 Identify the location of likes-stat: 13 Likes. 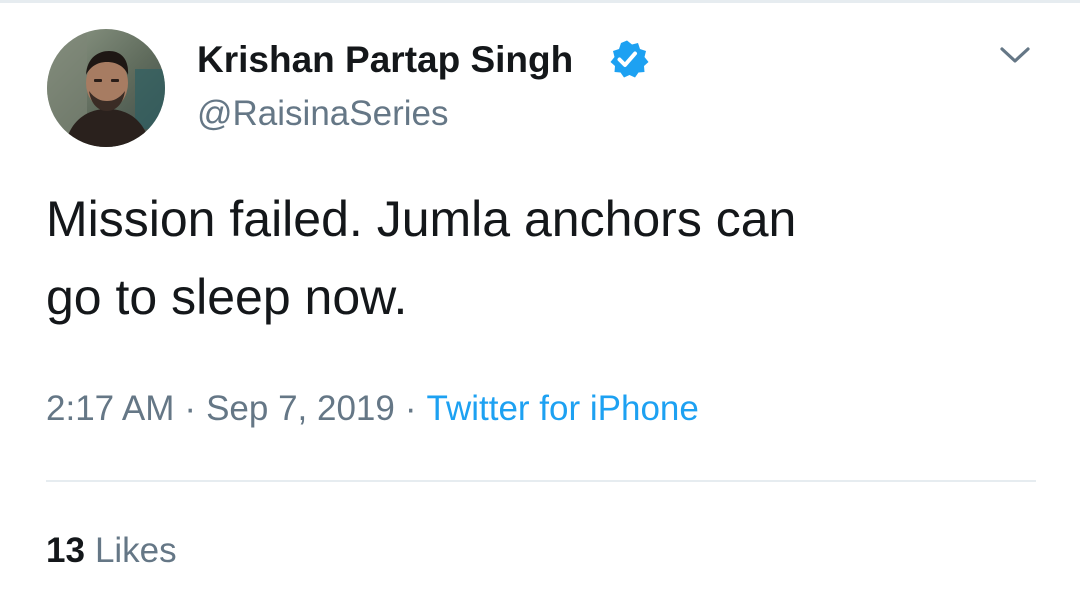
(111, 551).